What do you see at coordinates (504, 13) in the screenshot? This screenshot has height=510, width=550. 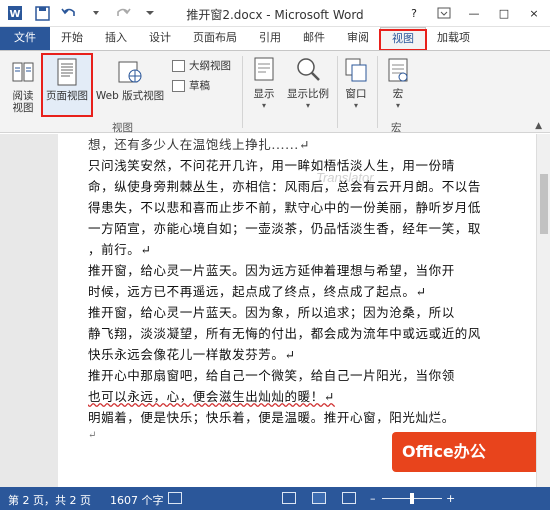 I see `restore-button: □` at bounding box center [504, 13].